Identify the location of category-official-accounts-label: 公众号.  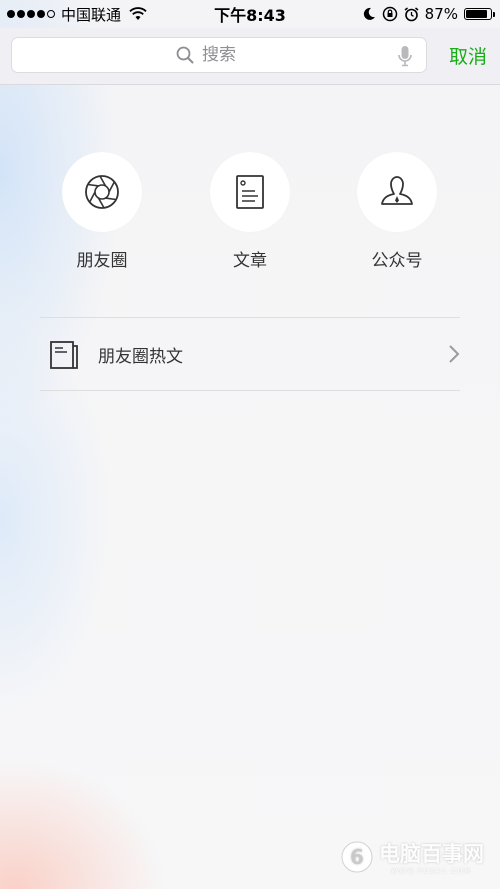
(397, 261).